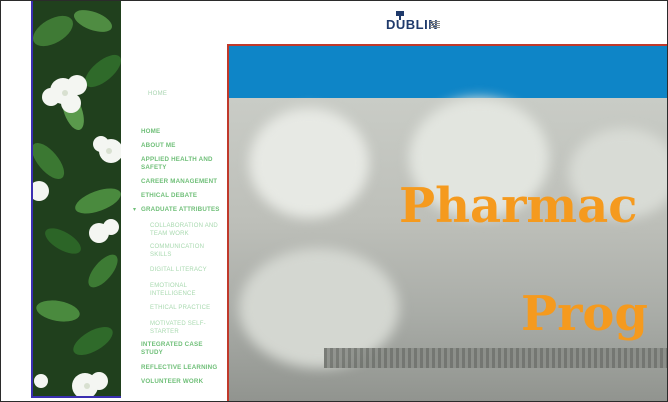  I want to click on nav-subitem-collaboration: COLLABORATION AND TEAM WORK, so click(186, 230).